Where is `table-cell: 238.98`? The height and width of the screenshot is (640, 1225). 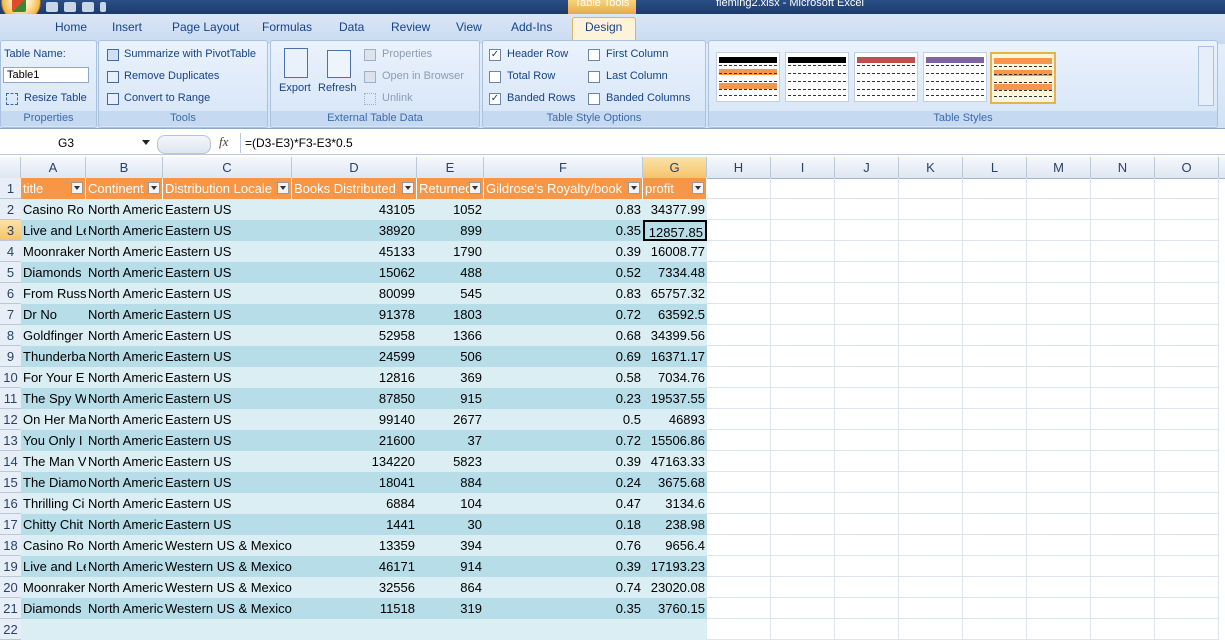 table-cell: 238.98 is located at coordinates (675, 524).